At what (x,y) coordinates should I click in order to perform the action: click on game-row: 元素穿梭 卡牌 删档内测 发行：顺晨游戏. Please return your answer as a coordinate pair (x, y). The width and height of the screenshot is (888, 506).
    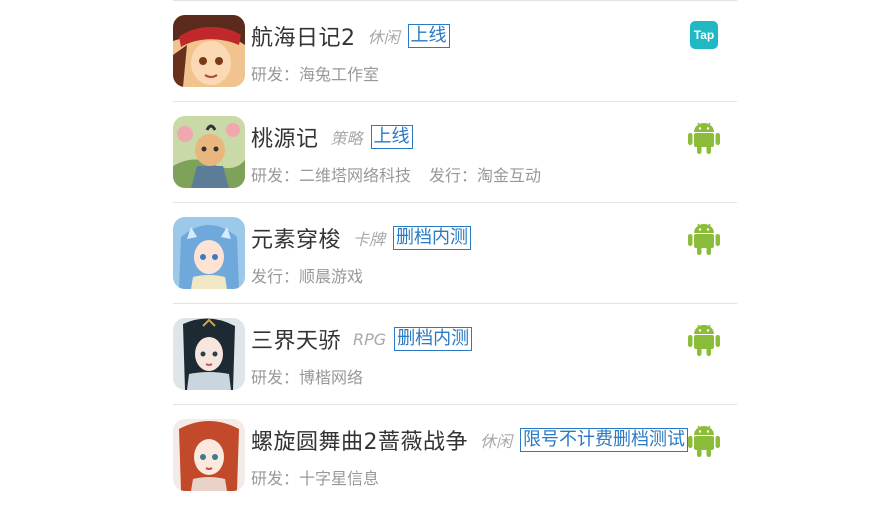
    Looking at the image, I should click on (455, 252).